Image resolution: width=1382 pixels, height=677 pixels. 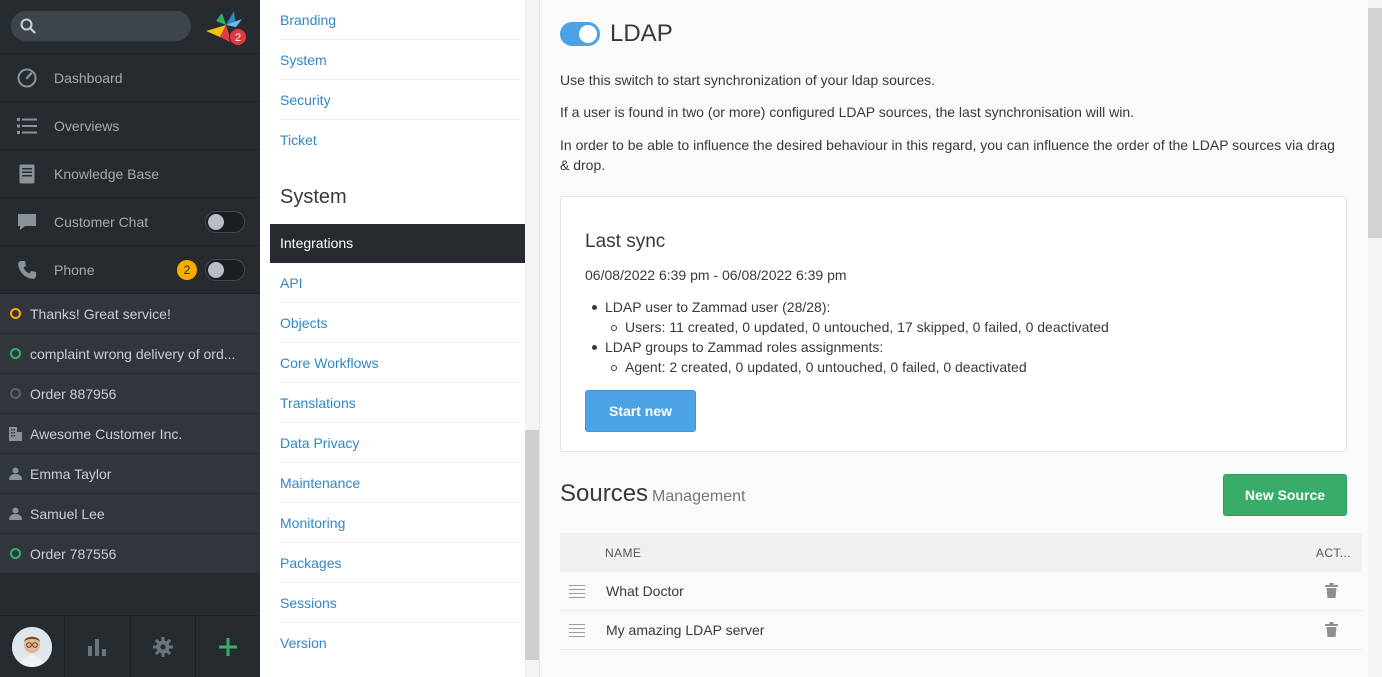 I want to click on settings-link-core-workflows: Core Workflows, so click(x=399, y=363).